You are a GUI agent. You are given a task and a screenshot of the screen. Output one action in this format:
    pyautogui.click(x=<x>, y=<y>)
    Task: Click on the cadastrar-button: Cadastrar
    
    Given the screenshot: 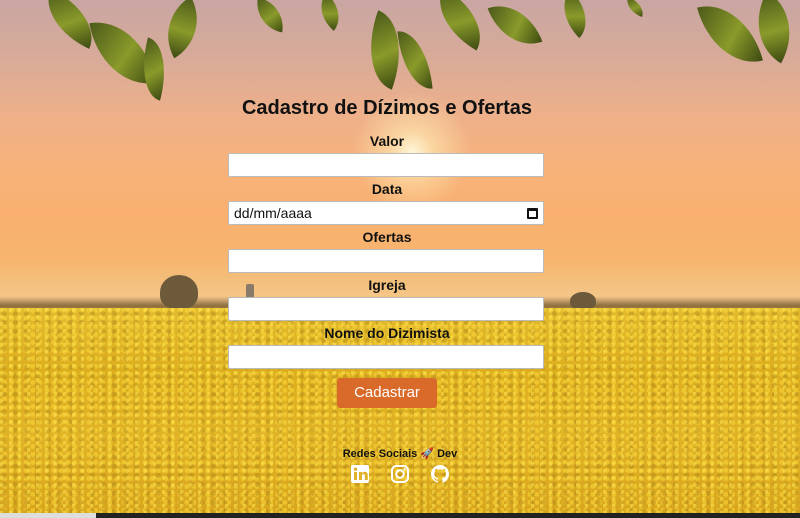 What is the action you would take?
    pyautogui.click(x=387, y=393)
    